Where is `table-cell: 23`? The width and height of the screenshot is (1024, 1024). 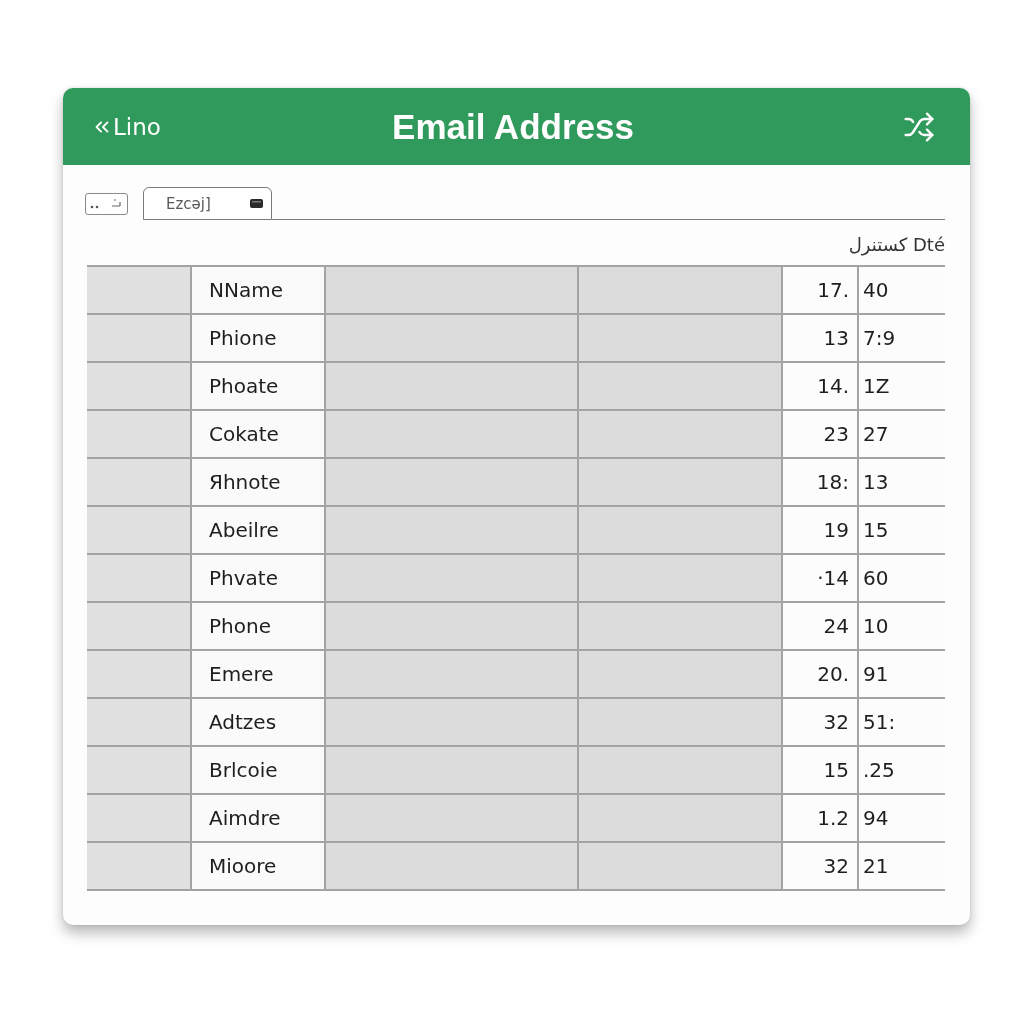
table-cell: 23 is located at coordinates (820, 434).